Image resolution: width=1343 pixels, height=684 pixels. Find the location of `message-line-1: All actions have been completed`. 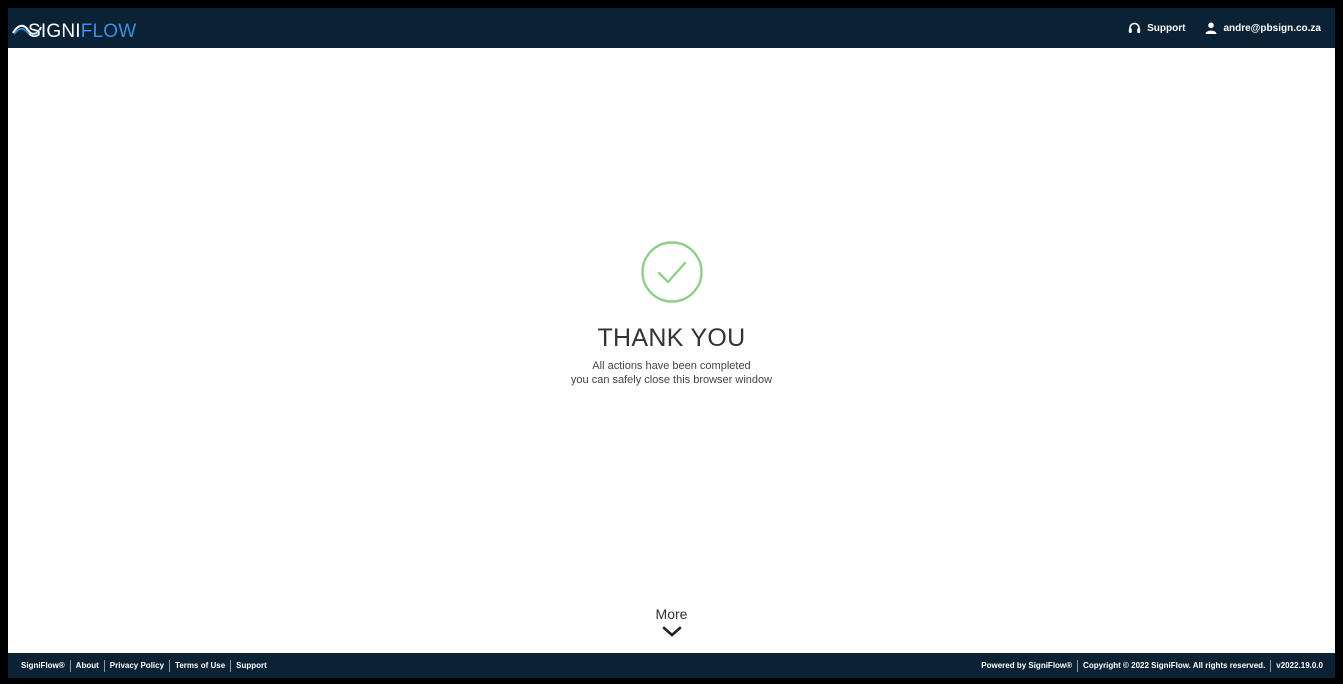

message-line-1: All actions have been completed is located at coordinates (671, 366).